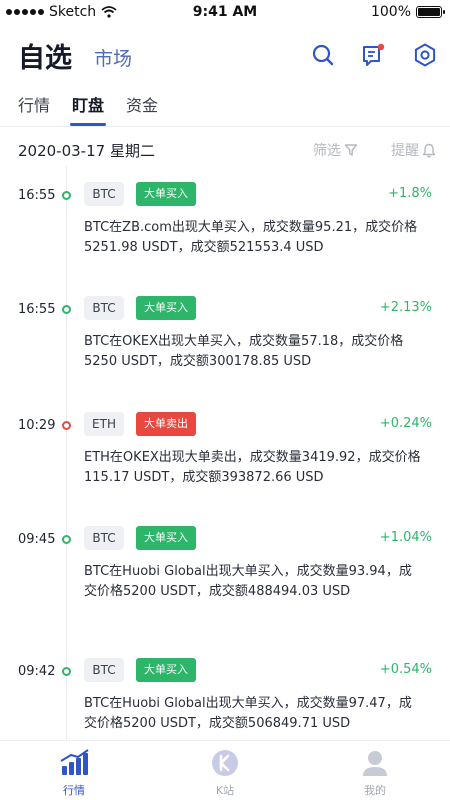  I want to click on tab-bar: 行情 盯盘 资金, so click(88, 109).